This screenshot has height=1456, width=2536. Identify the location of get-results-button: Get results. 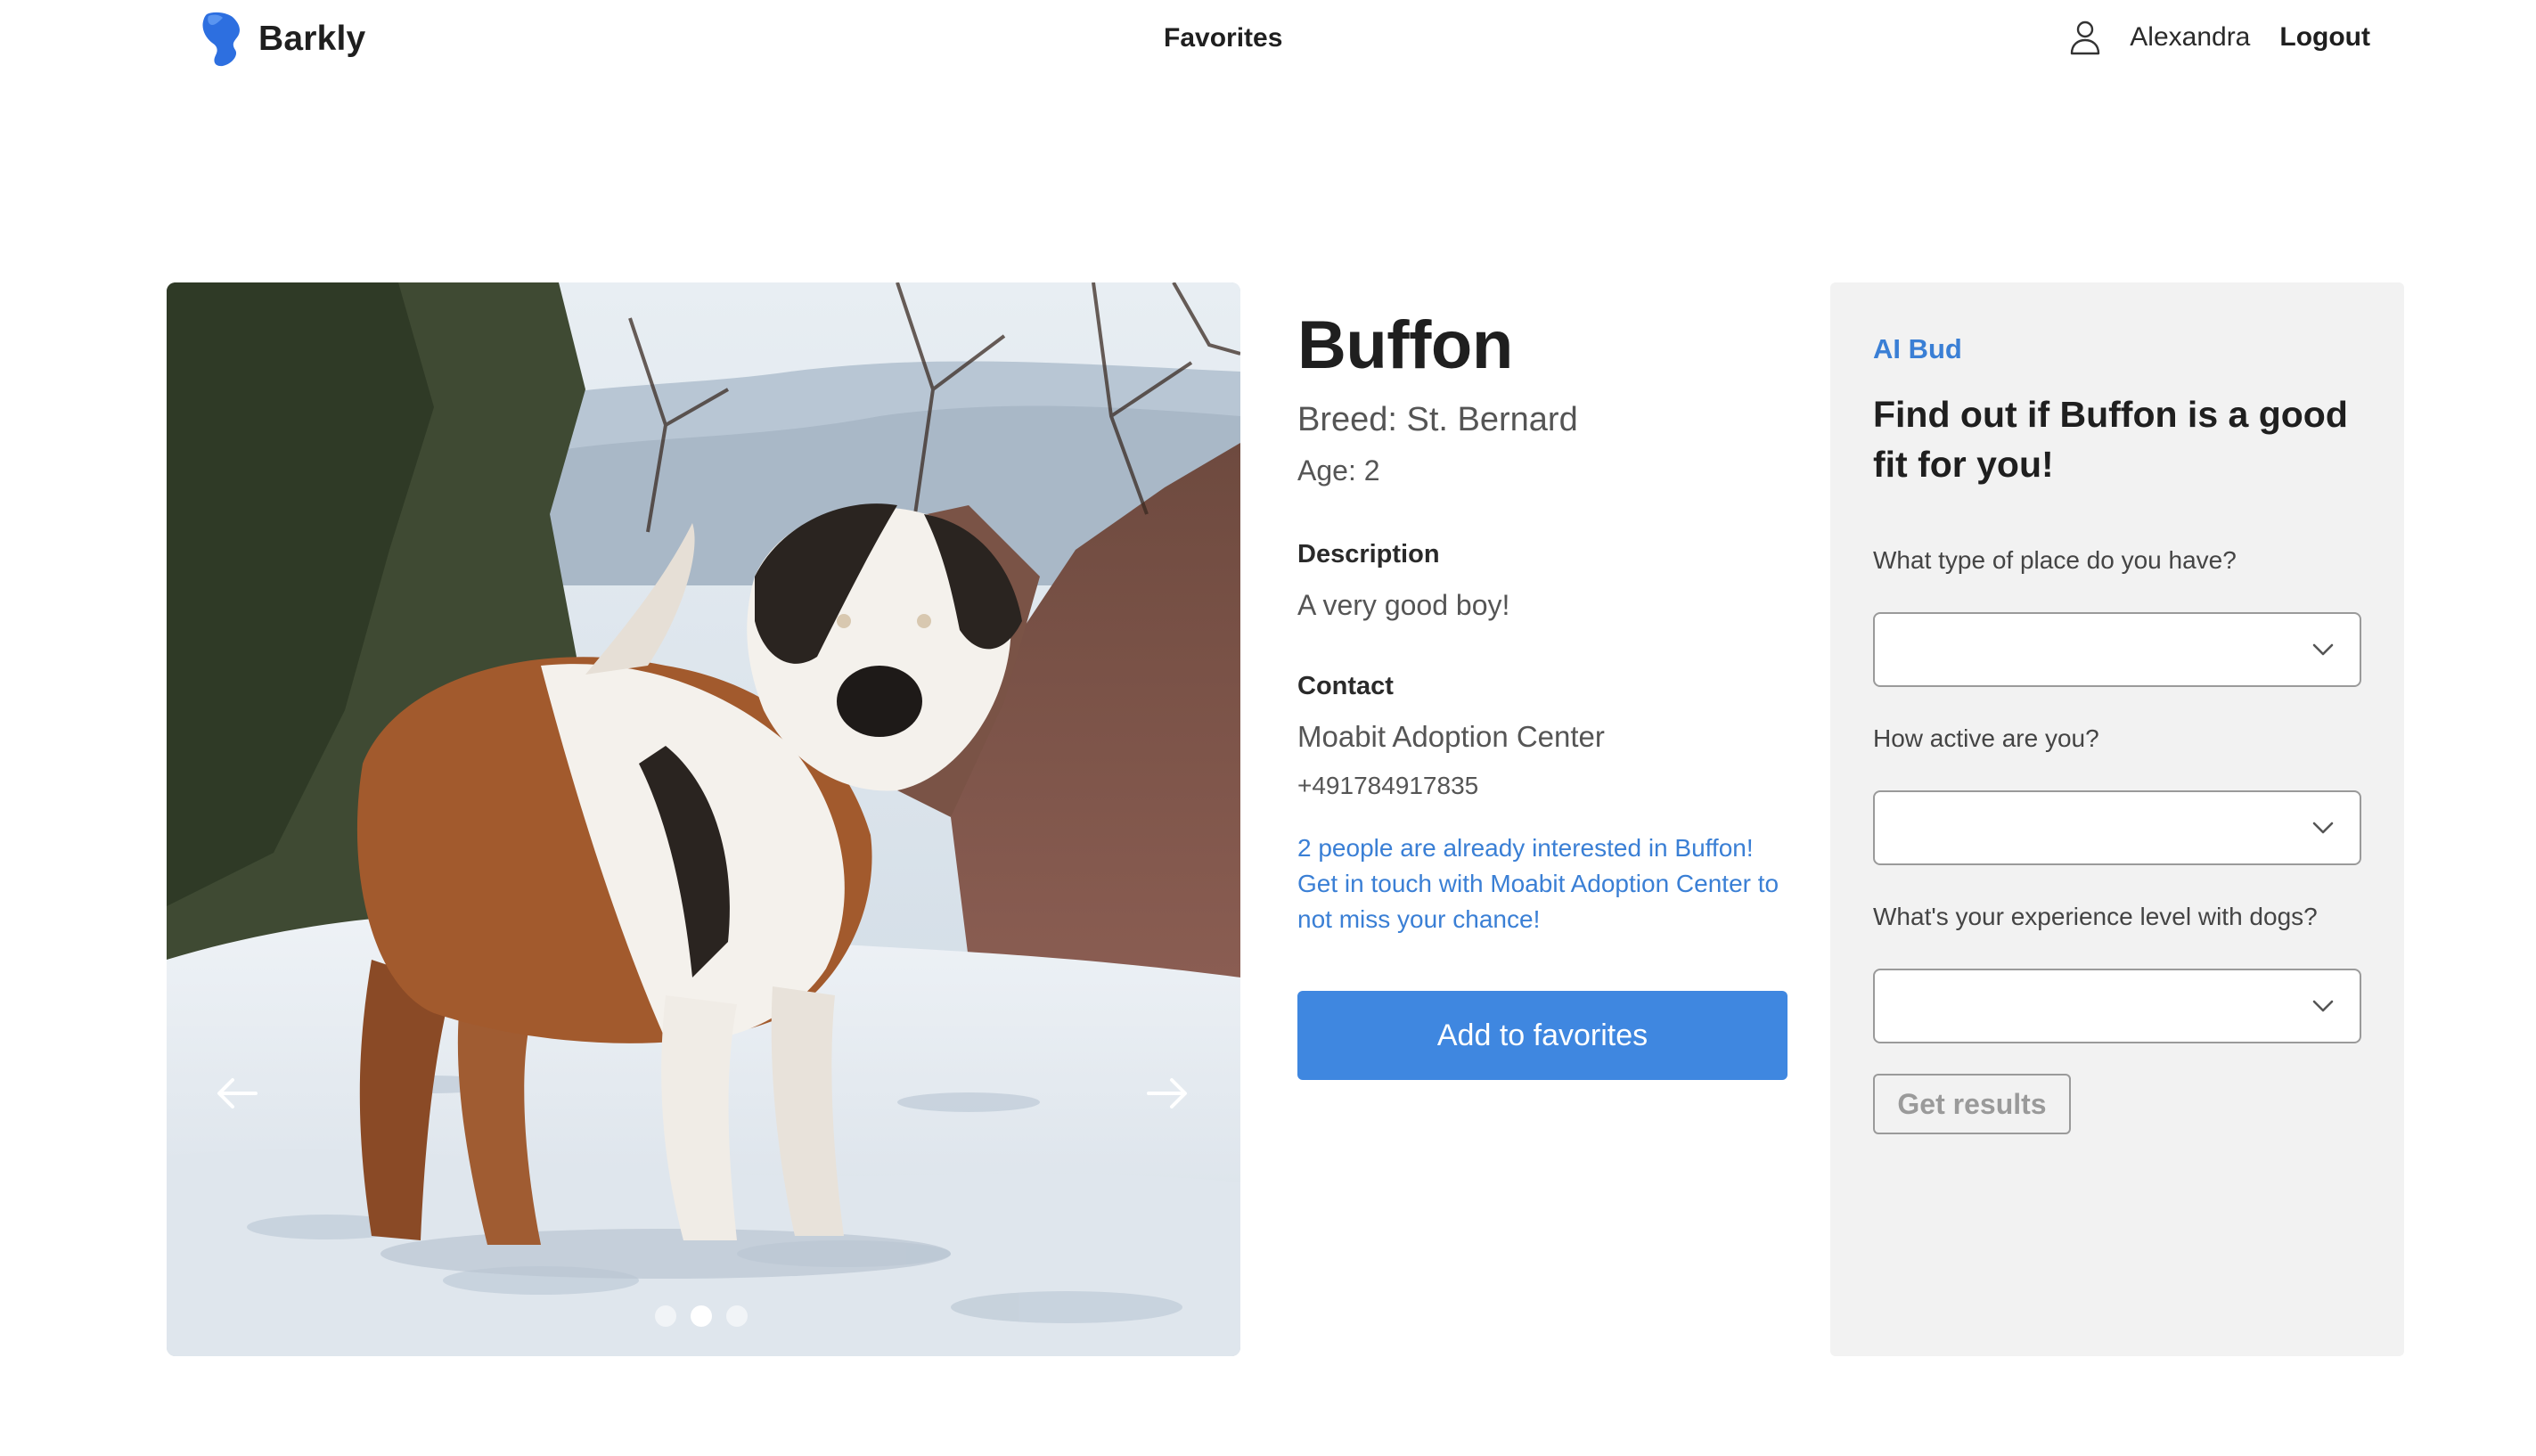
(1972, 1104).